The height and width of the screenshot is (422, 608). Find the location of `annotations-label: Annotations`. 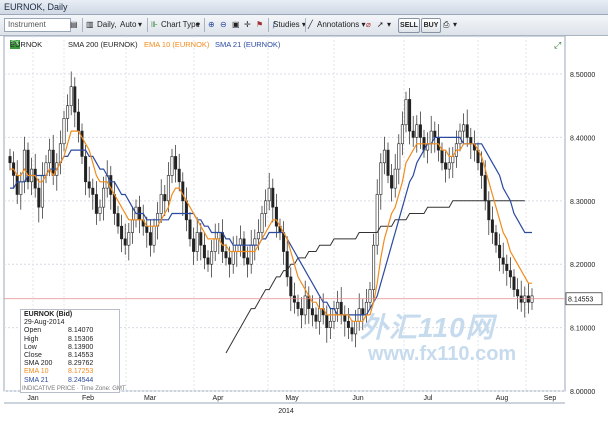

annotations-label: Annotations is located at coordinates (338, 24).